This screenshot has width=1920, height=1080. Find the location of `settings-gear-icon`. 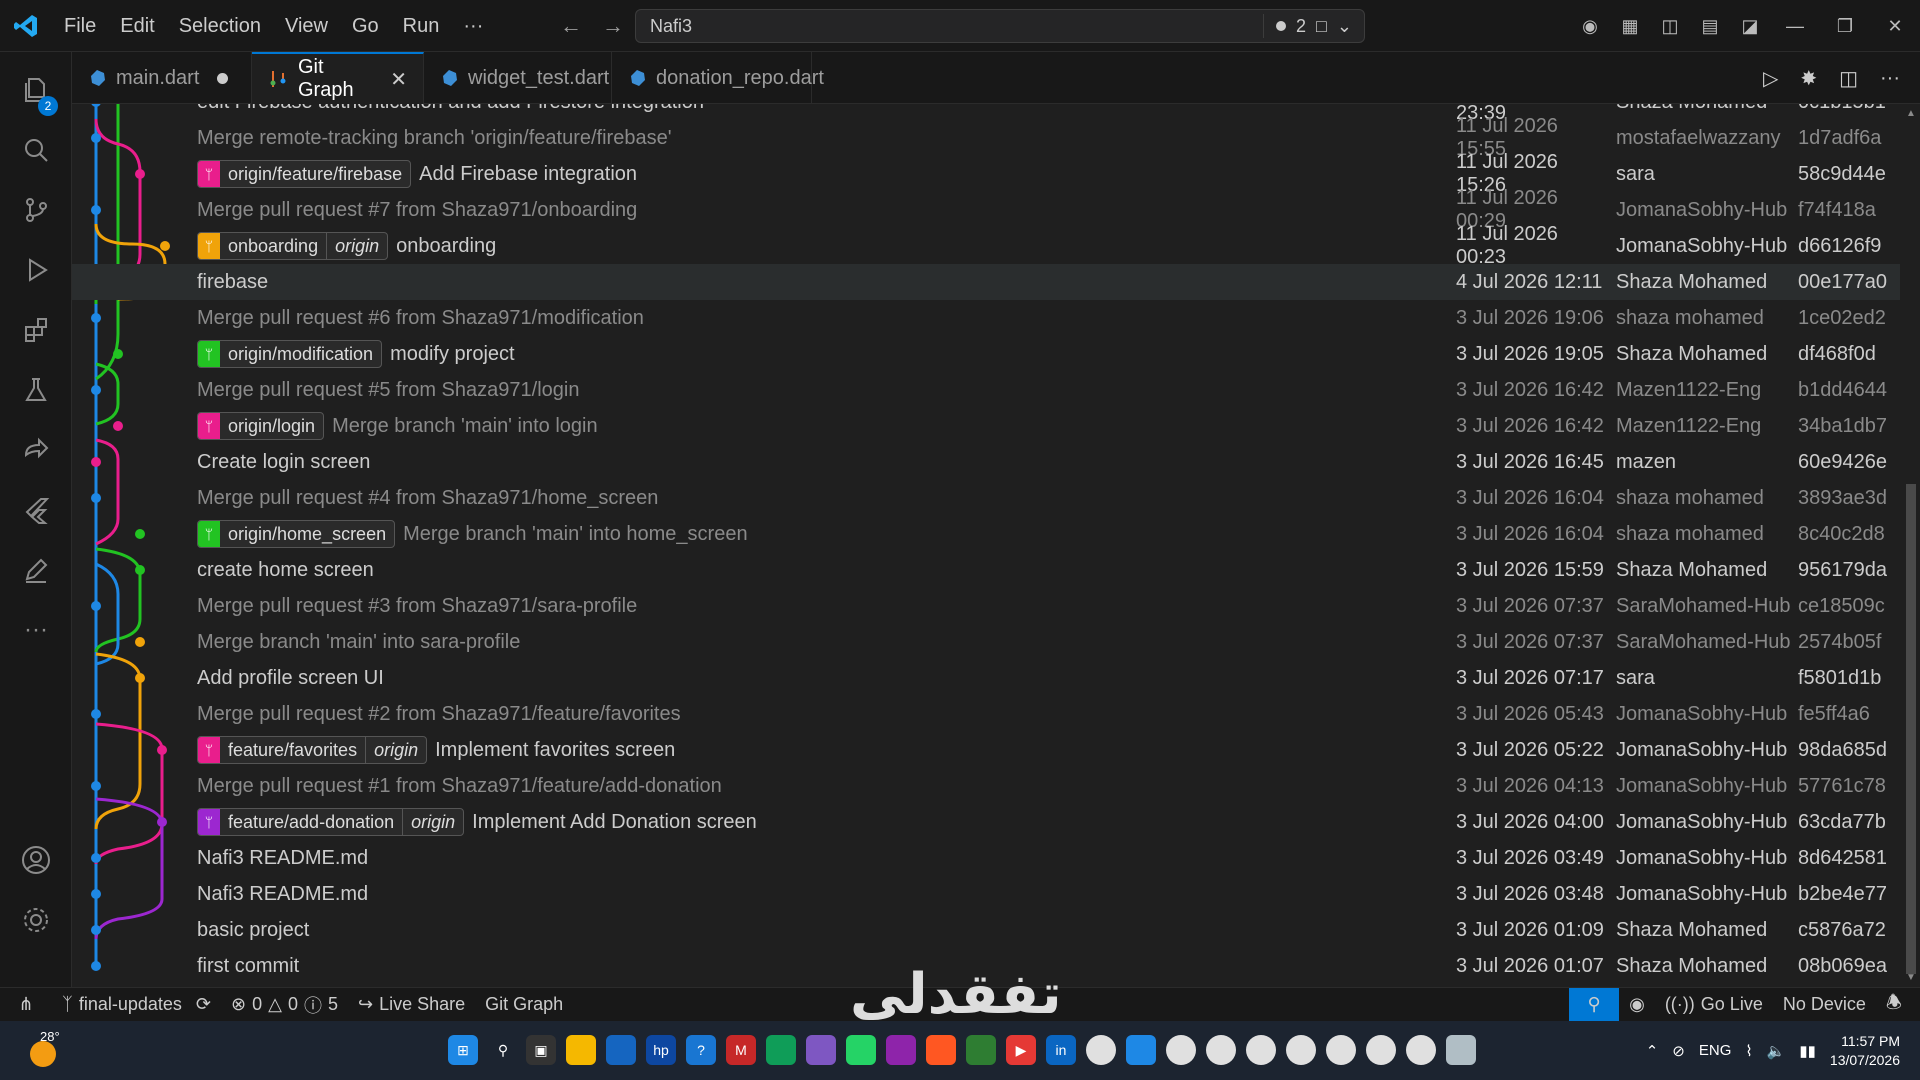

settings-gear-icon is located at coordinates (36, 920).